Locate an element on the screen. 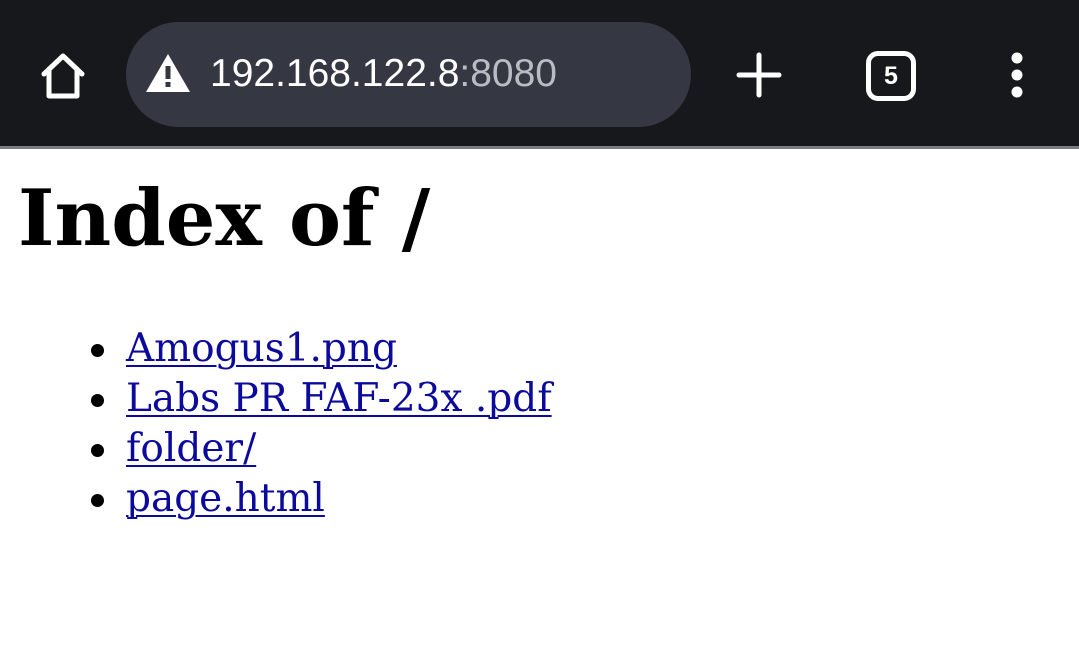 This screenshot has width=1079, height=646. file-link-folder: folder/ is located at coordinates (191, 448).